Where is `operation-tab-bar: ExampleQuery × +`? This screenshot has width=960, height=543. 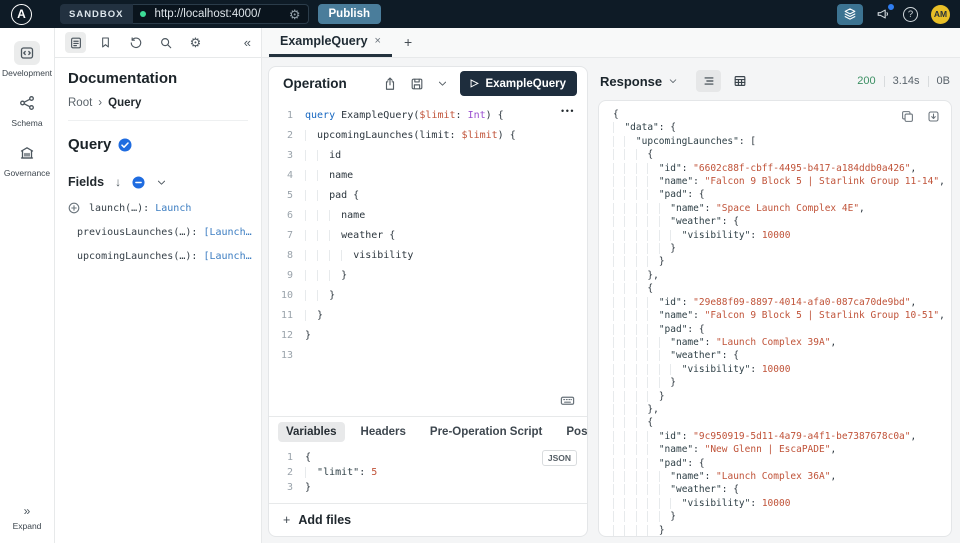
operation-tab-bar: ExampleQuery × + is located at coordinates (611, 43).